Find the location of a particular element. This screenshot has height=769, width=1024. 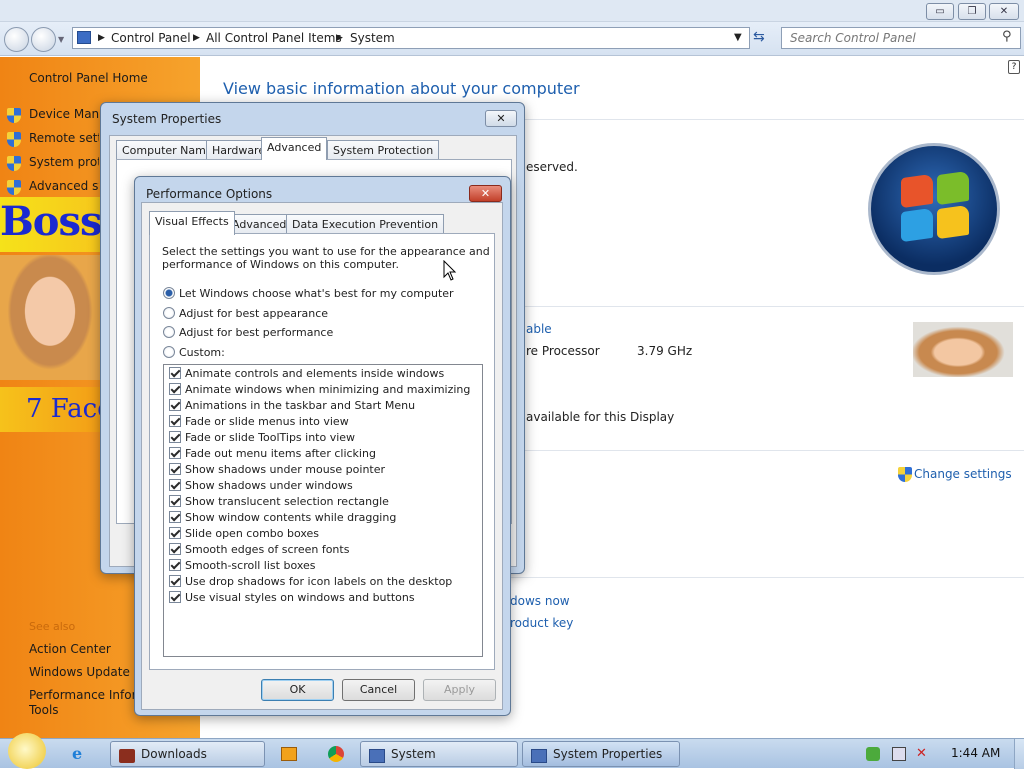

action-center-link: Action Center is located at coordinates (70, 649).